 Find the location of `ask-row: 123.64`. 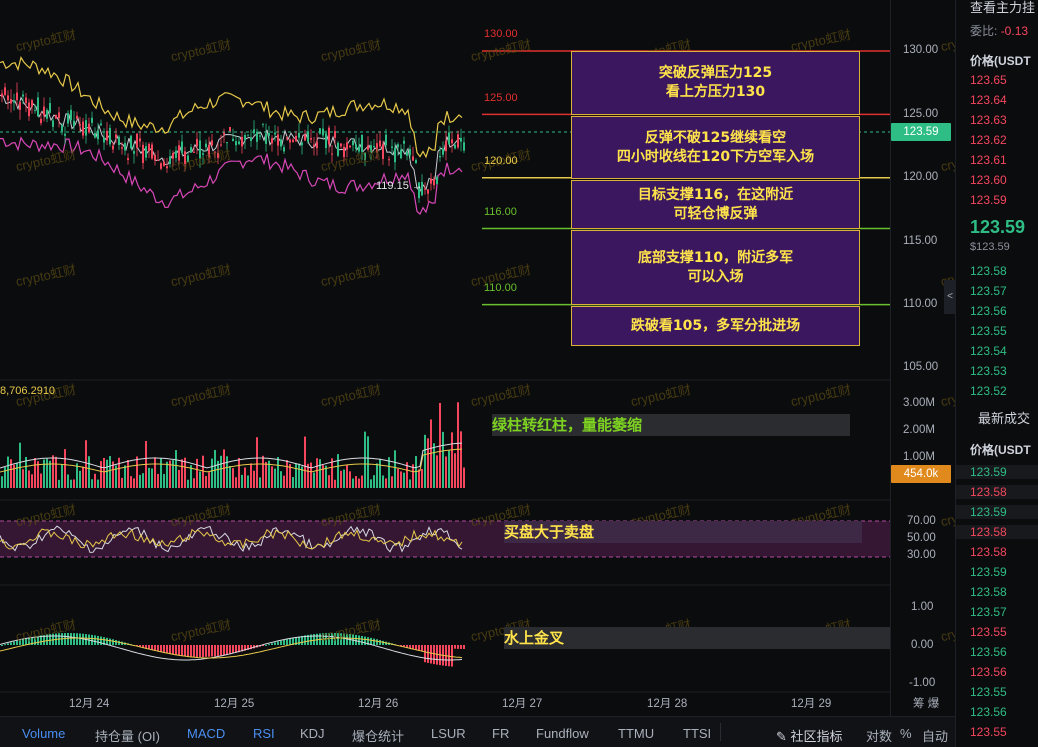

ask-row: 123.64 is located at coordinates (988, 100).